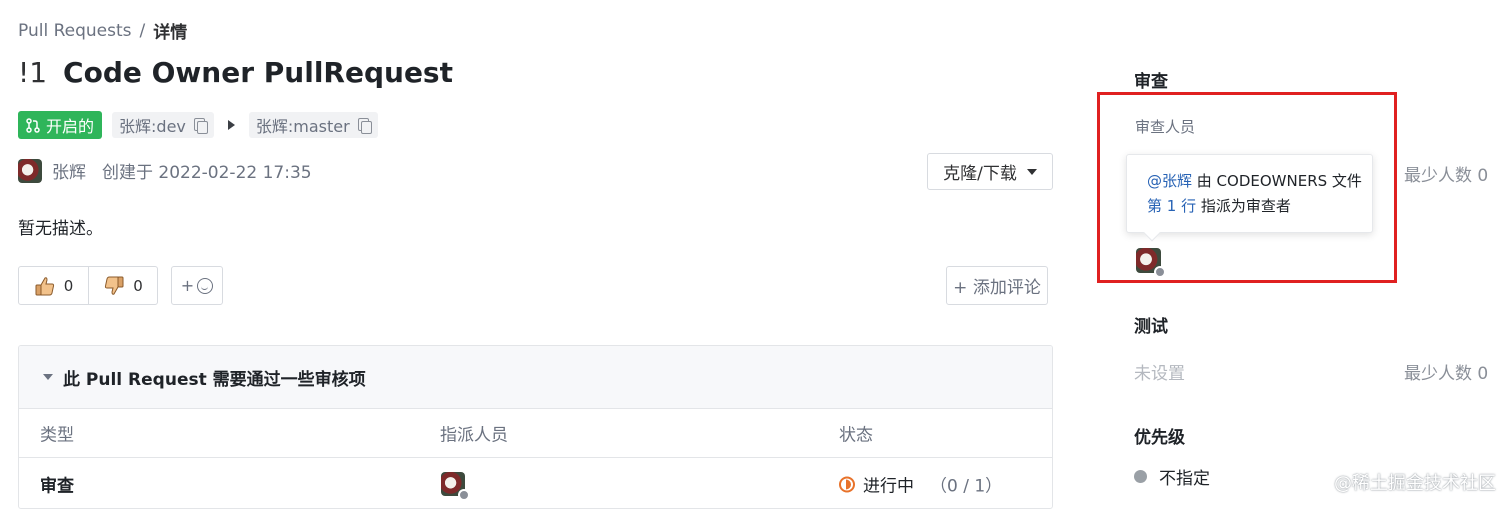 The height and width of the screenshot is (509, 1512). I want to click on page-title: !1 Code Owner PullRequest, so click(235, 72).